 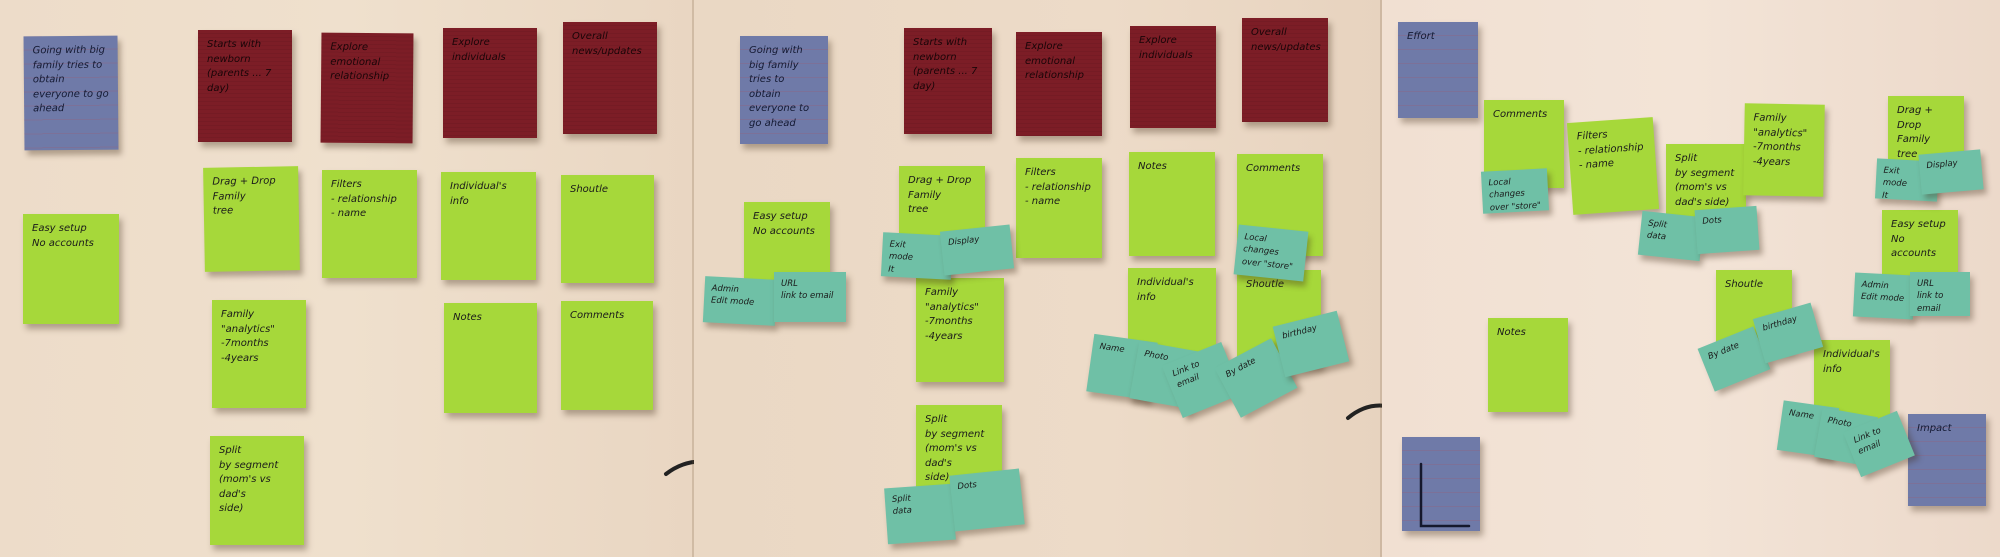 What do you see at coordinates (920, 514) in the screenshot?
I see `subfeature-note-split-data: Split data` at bounding box center [920, 514].